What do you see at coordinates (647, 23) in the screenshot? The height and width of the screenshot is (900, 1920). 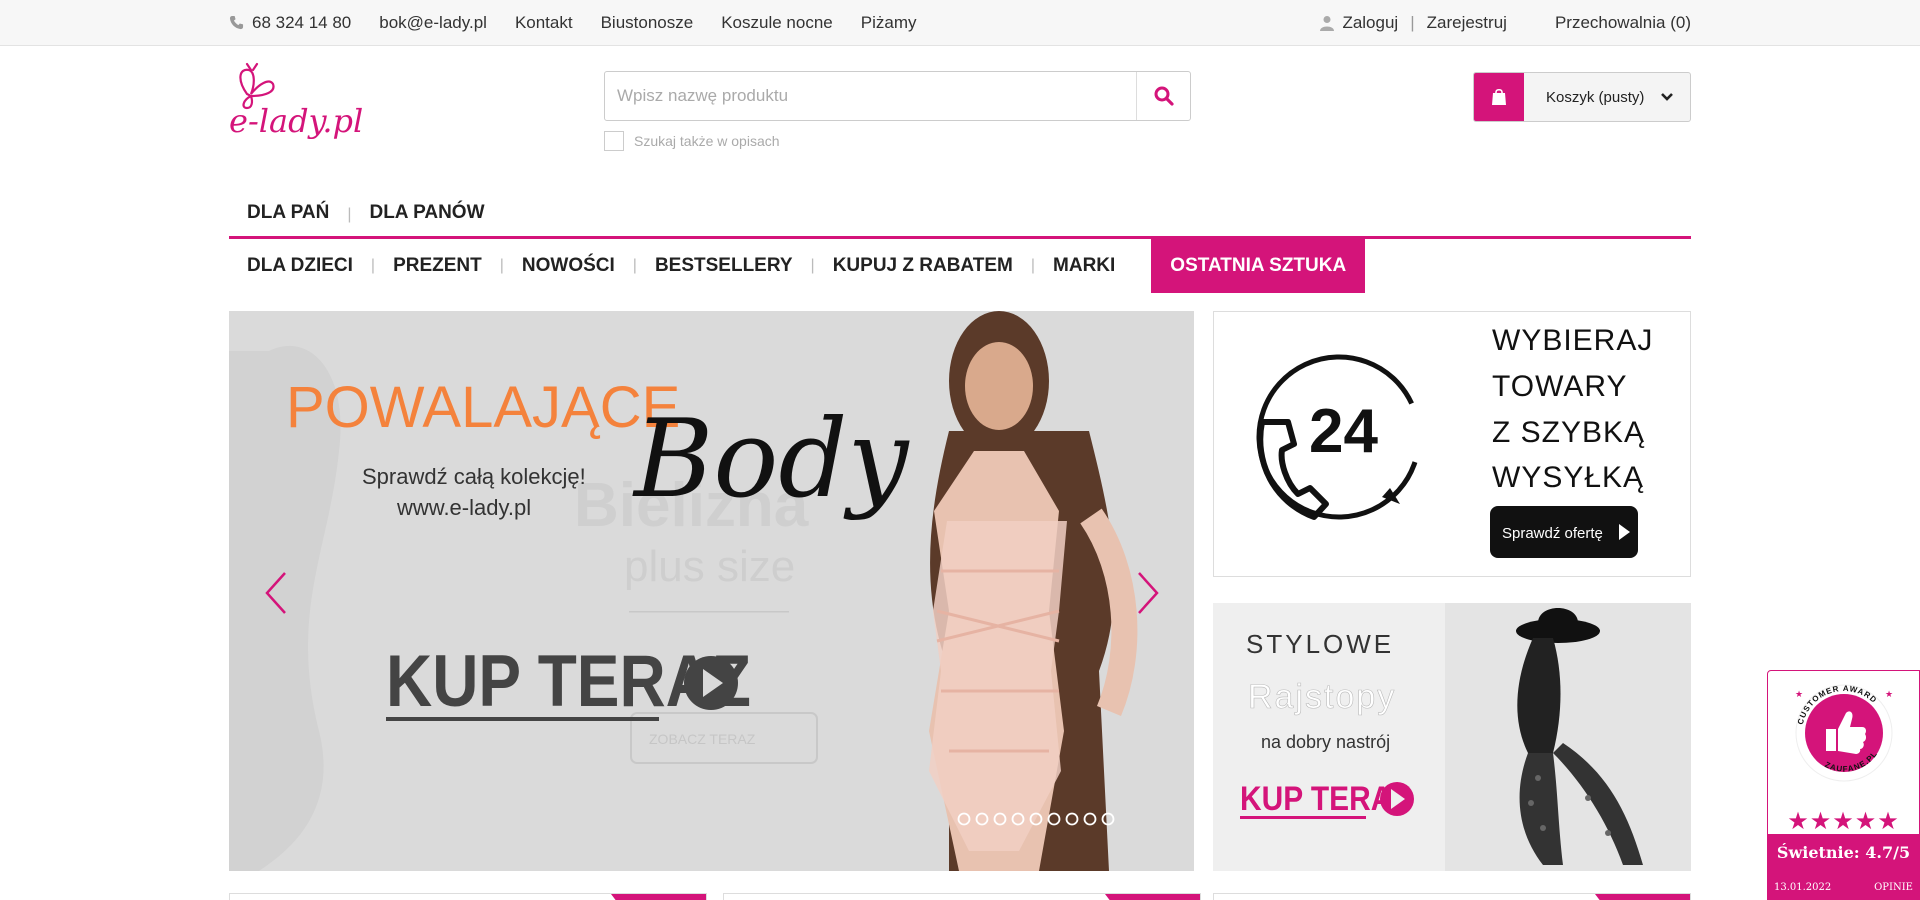 I see `topbar-link-biustonosze: Biustonosze` at bounding box center [647, 23].